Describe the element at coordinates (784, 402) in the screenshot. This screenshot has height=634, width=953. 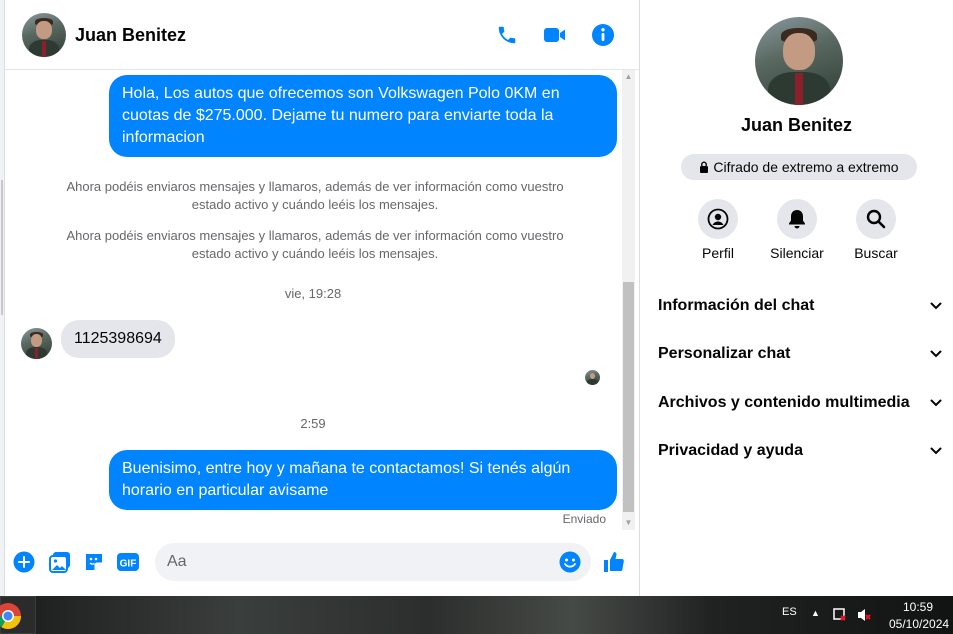
I see `section-label: Archivos y contenido multimedia` at that location.